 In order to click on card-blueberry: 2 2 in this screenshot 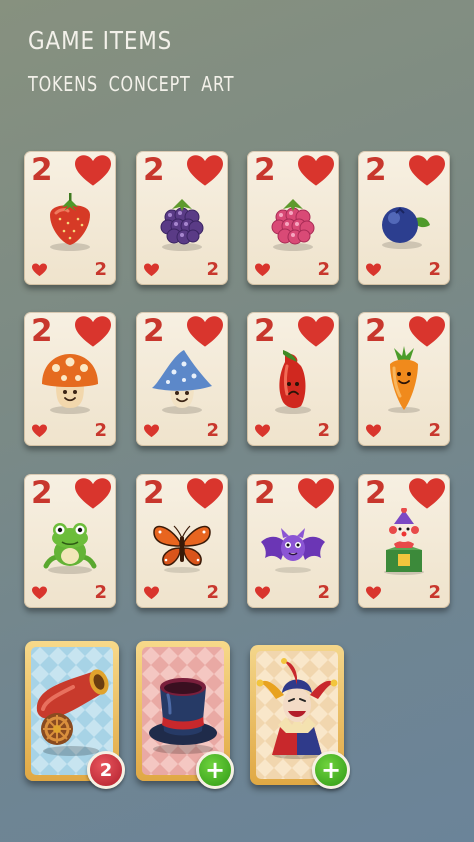, I will do `click(404, 218)`.